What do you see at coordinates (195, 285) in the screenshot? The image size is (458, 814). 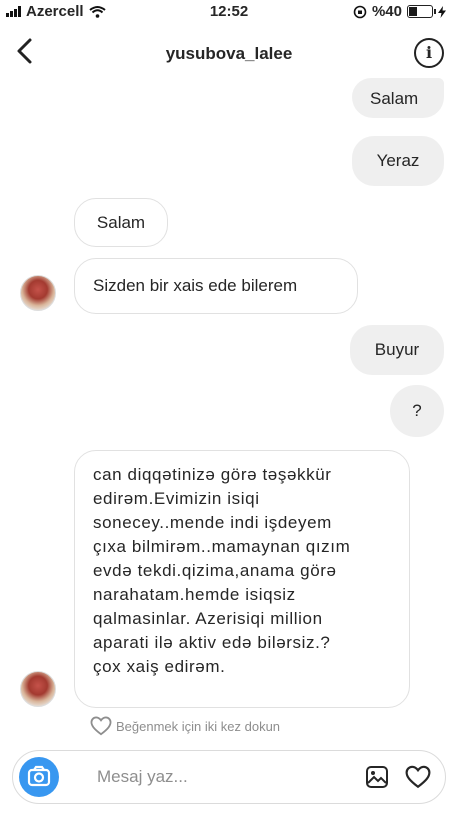 I see `message-text: Sizden bir xais ede bilerem` at bounding box center [195, 285].